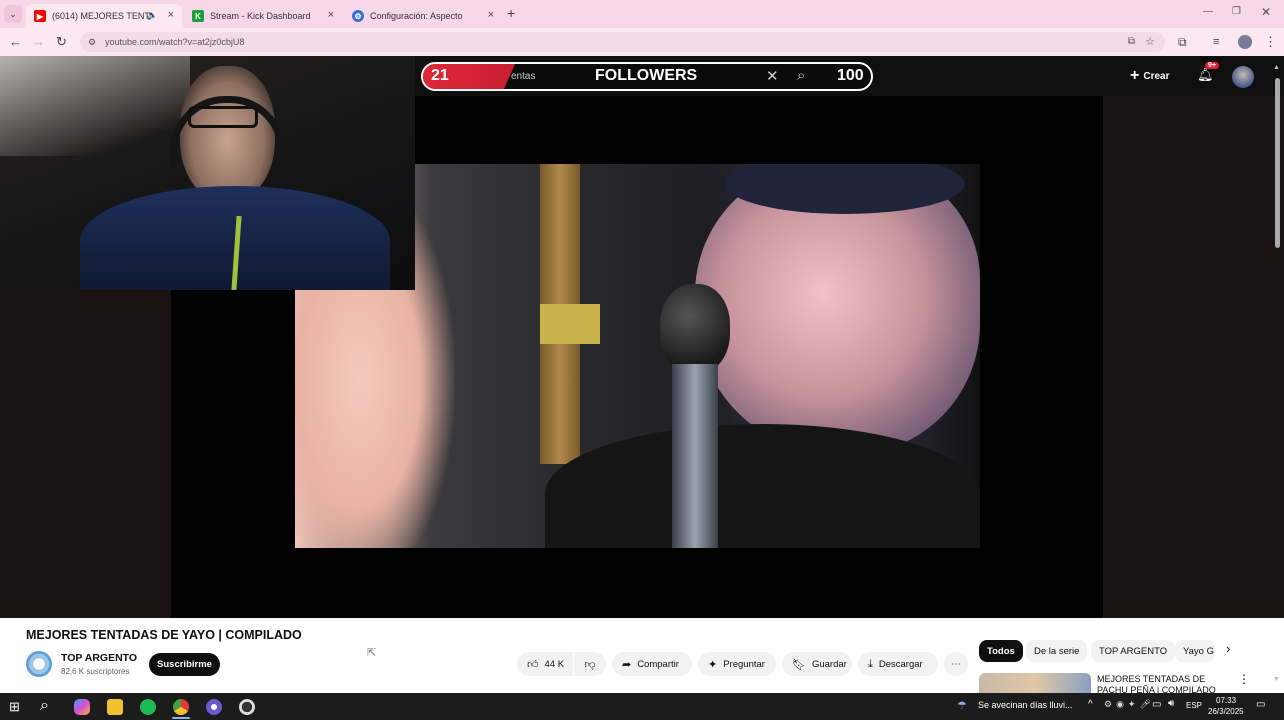 This screenshot has width=1284, height=720. Describe the element at coordinates (1270, 42) in the screenshot. I see `browser-menu-icon: ⋮` at that location.